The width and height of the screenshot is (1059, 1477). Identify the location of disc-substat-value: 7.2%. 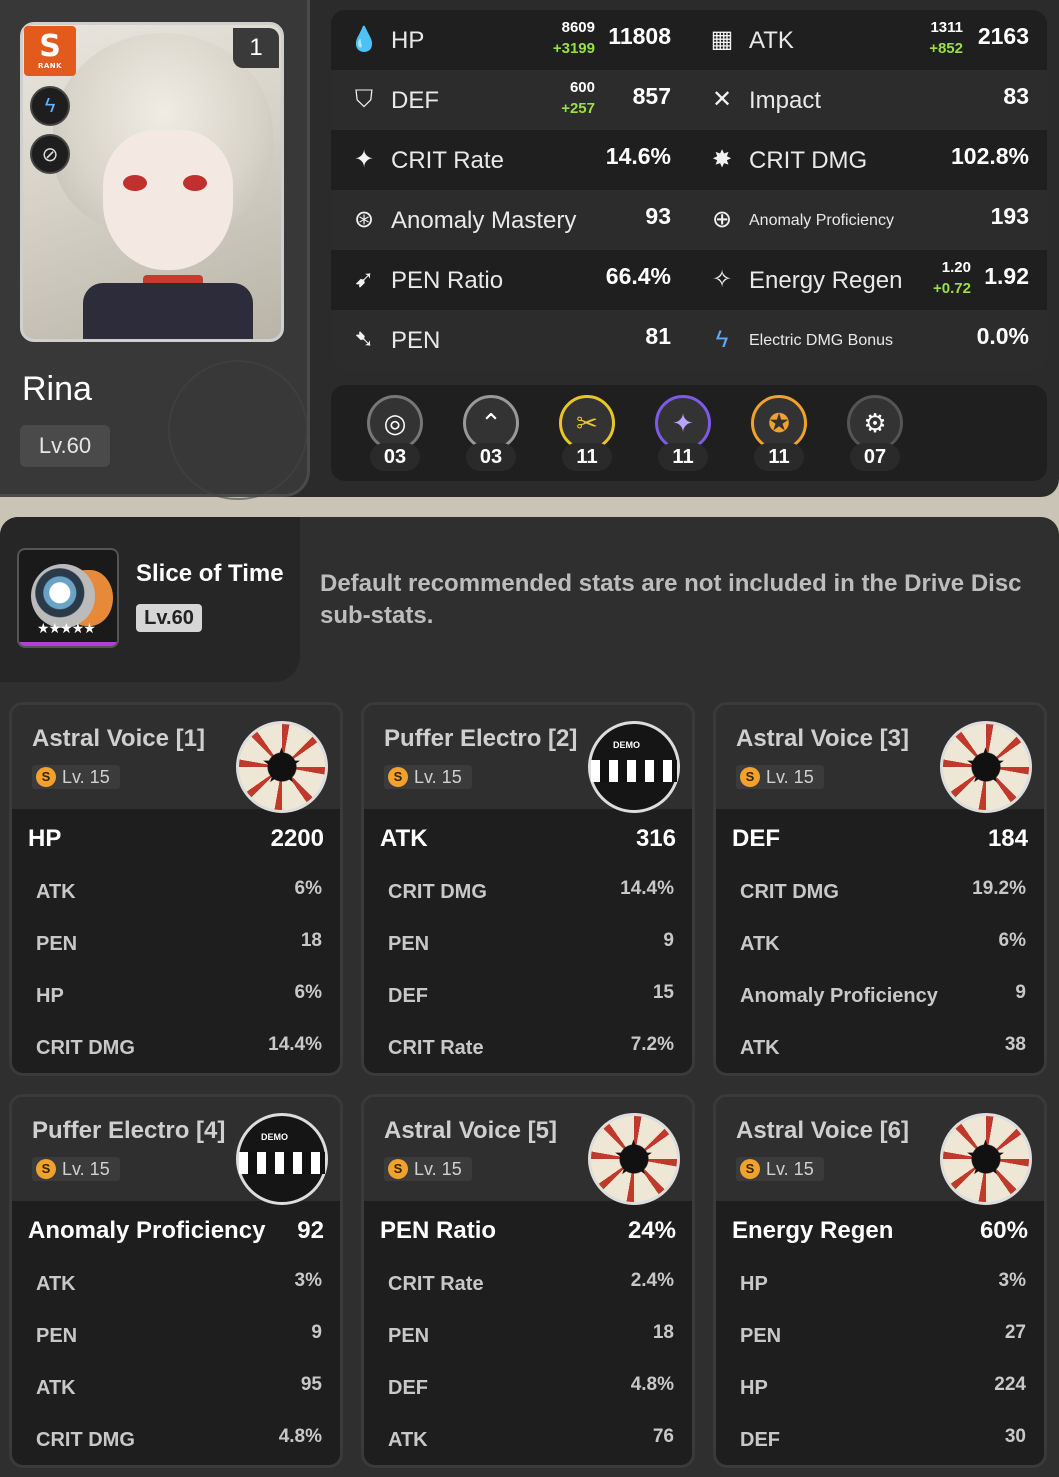
(652, 1044).